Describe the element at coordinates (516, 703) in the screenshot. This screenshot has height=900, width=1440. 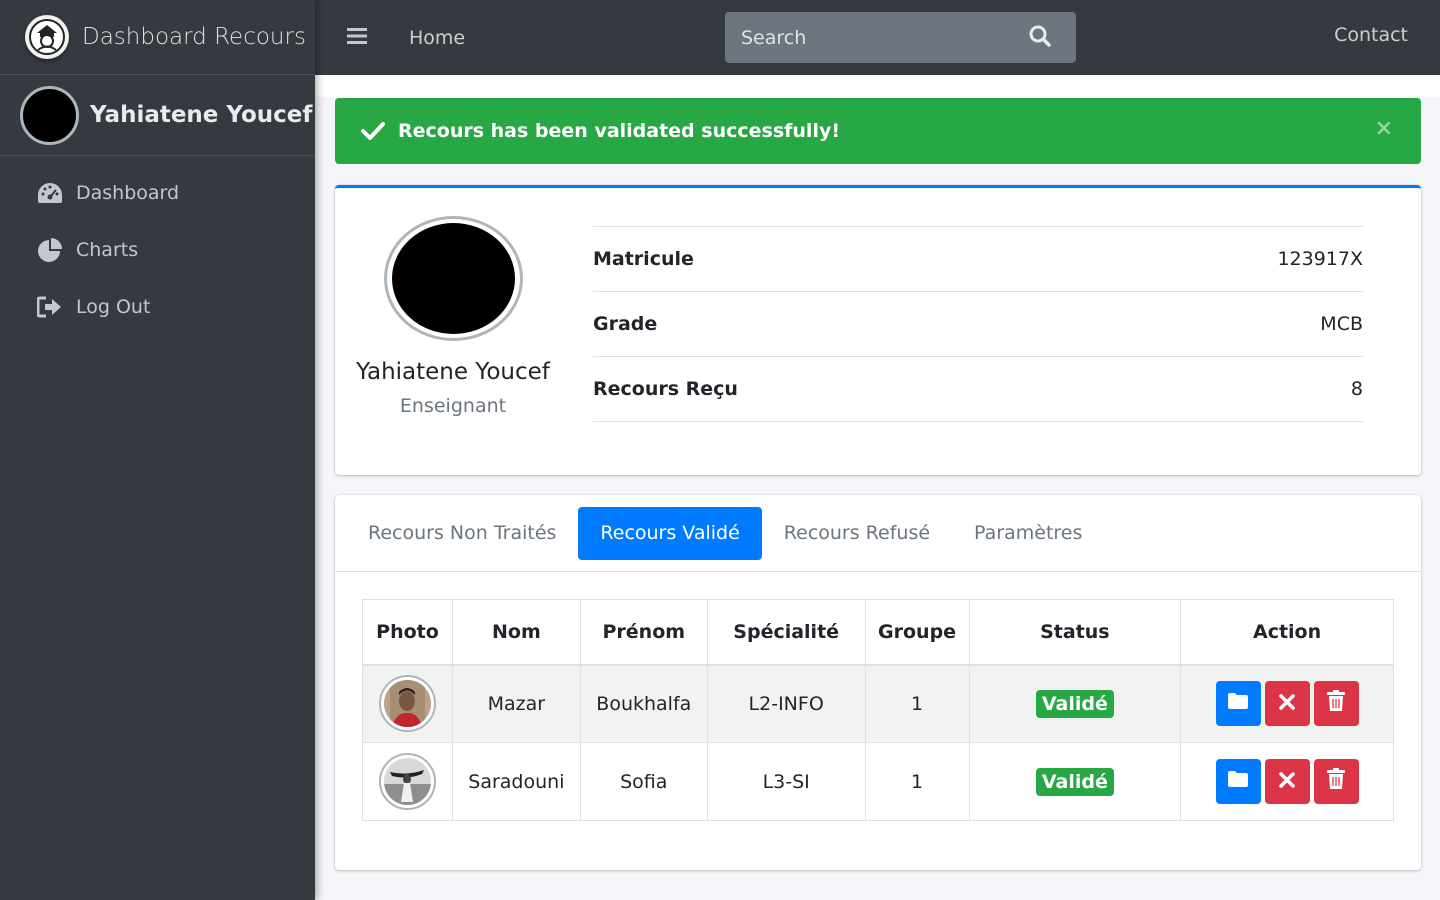
I see `nom-cell: Mazar` at that location.